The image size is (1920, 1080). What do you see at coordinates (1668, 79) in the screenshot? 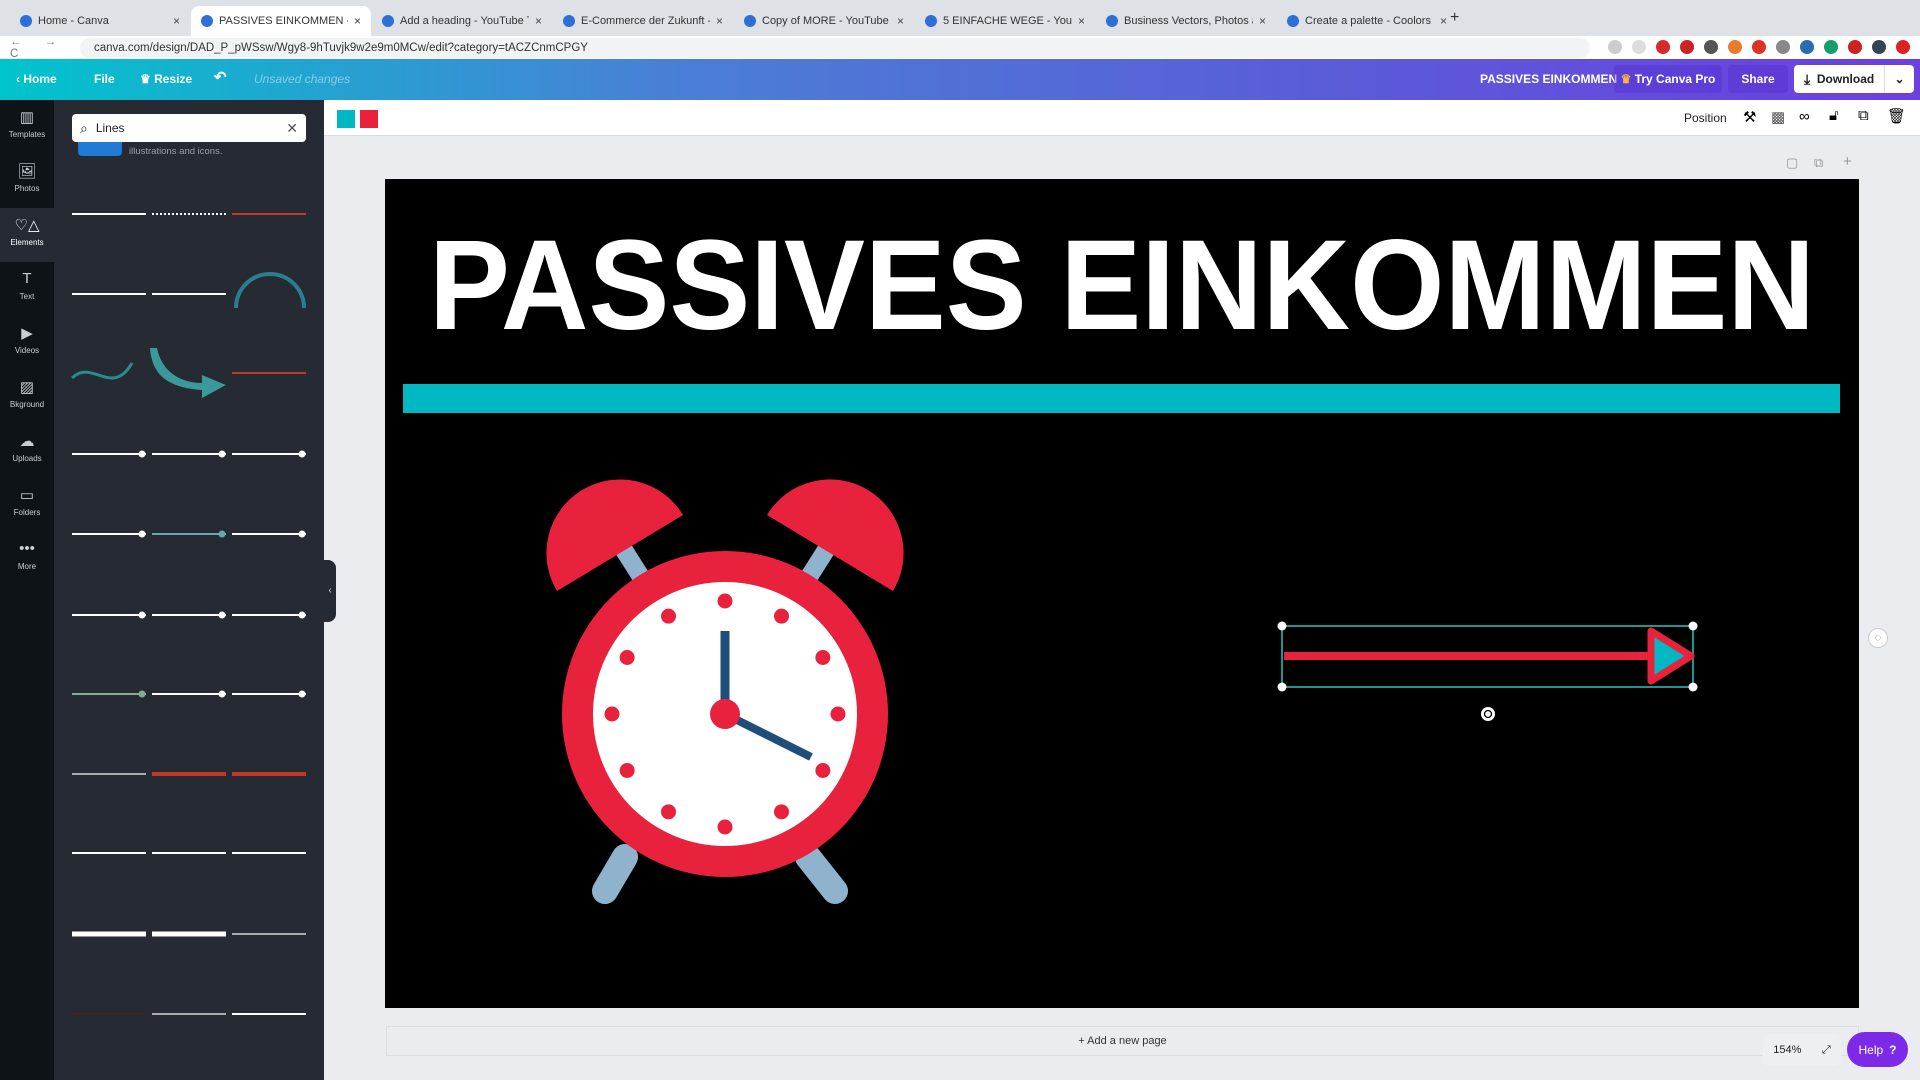
I see `try-canva-pro-button: ♛ Try Canva Pro` at bounding box center [1668, 79].